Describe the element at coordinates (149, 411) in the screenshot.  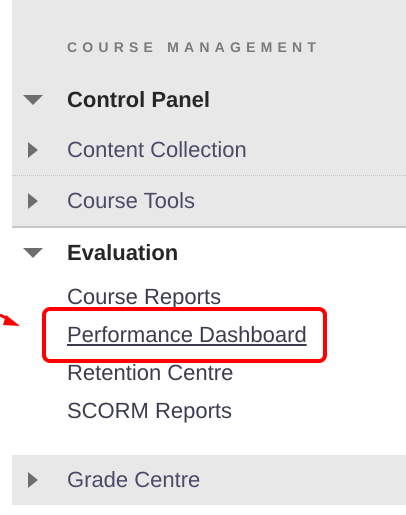
I see `menu-link: SCORM Reports` at that location.